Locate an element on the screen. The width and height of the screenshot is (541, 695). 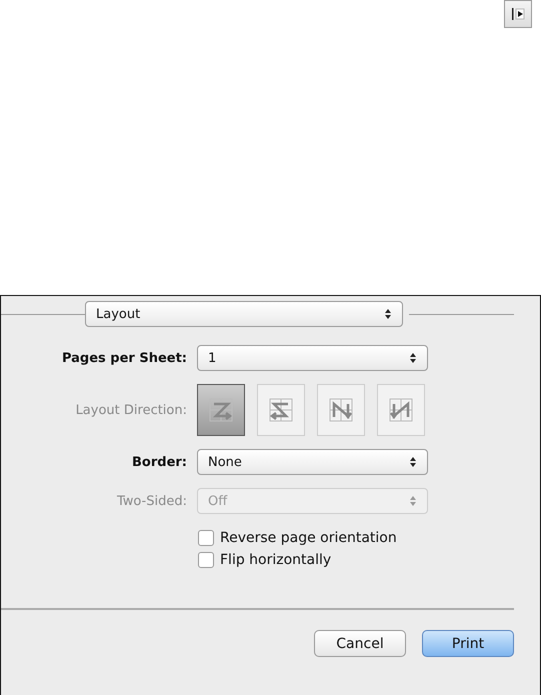
popup-menu: 1 is located at coordinates (312, 358).